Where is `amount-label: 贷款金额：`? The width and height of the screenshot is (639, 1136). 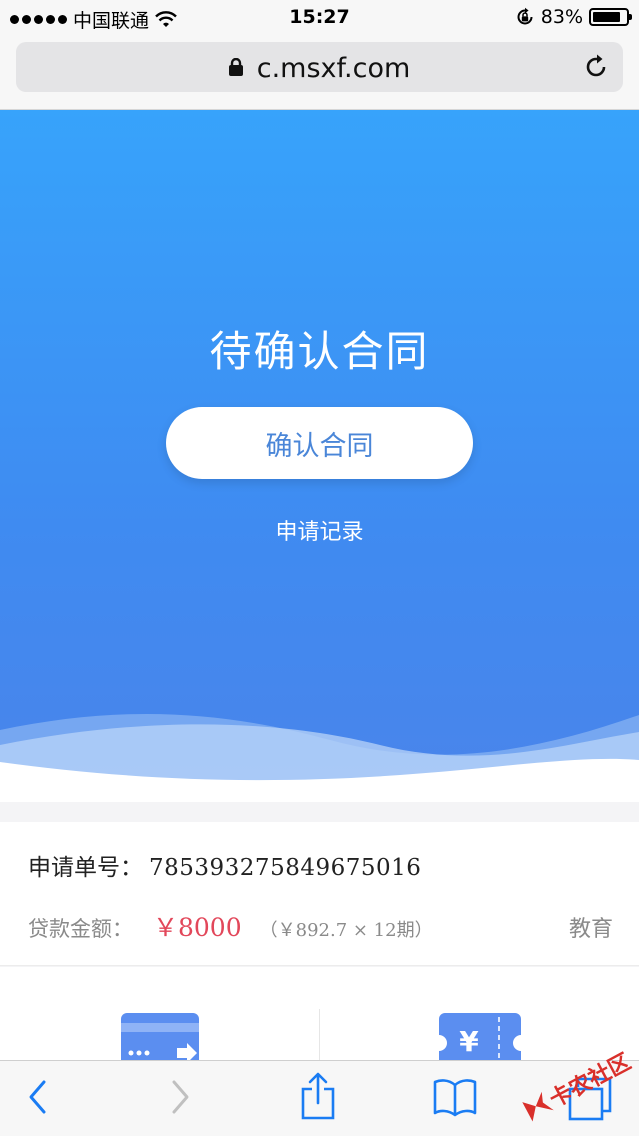 amount-label: 贷款金额： is located at coordinates (80, 929).